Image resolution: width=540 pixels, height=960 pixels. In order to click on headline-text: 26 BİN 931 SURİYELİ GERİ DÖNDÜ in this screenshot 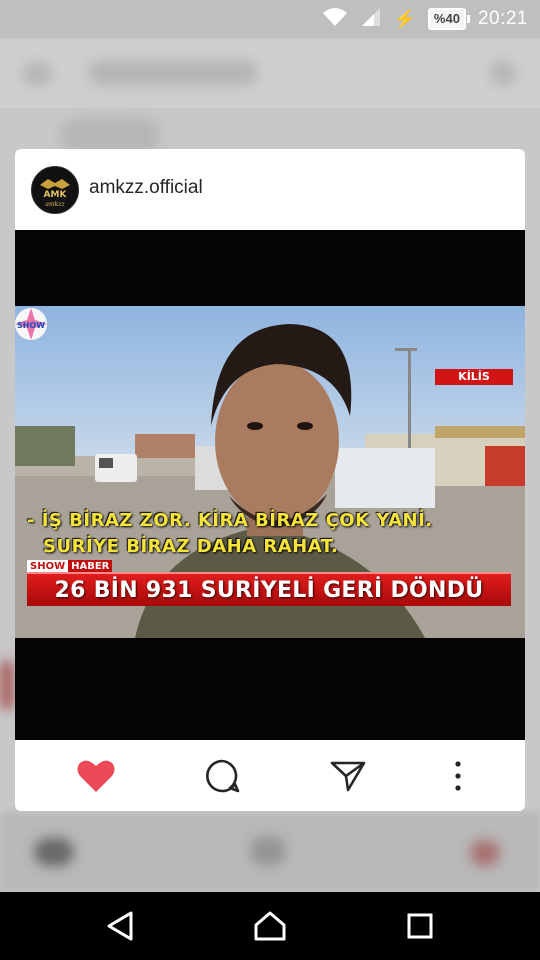, I will do `click(269, 590)`.